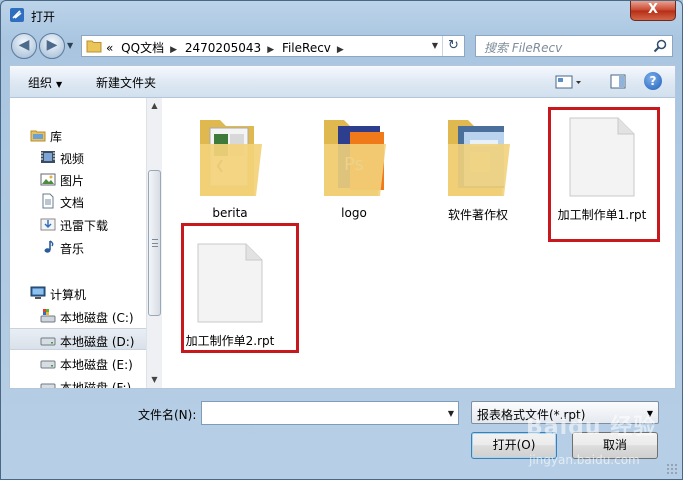 The width and height of the screenshot is (683, 480). Describe the element at coordinates (574, 46) in the screenshot. I see `search-box: 搜索 FileRecv` at that location.